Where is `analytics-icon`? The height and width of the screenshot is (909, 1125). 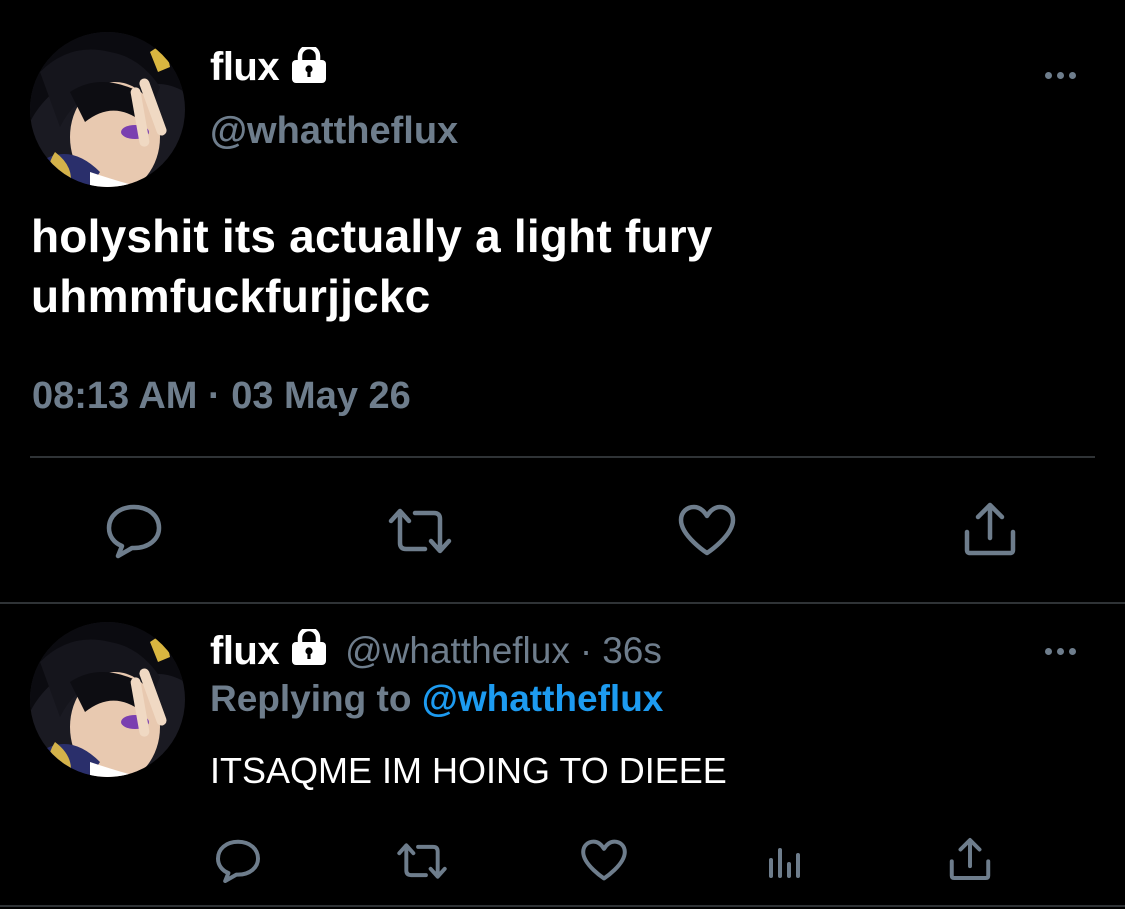 analytics-icon is located at coordinates (785, 860).